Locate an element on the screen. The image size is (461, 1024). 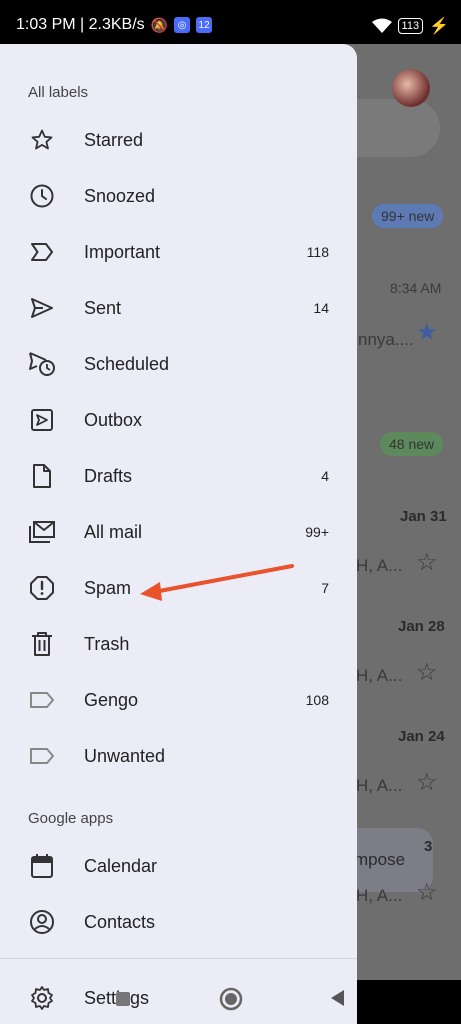
drawer-item-count: 14 is located at coordinates (321, 308).